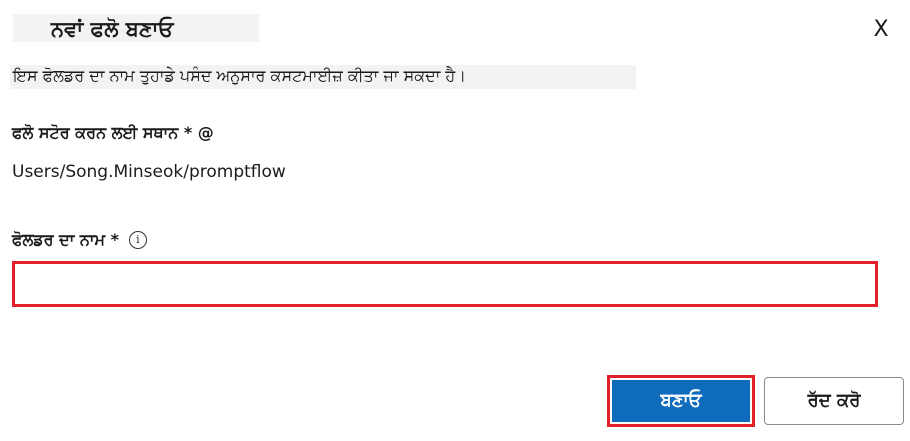 The width and height of the screenshot is (910, 441). Describe the element at coordinates (149, 172) in the screenshot. I see `location-value: Users/Song.Minseok/promptflow` at that location.